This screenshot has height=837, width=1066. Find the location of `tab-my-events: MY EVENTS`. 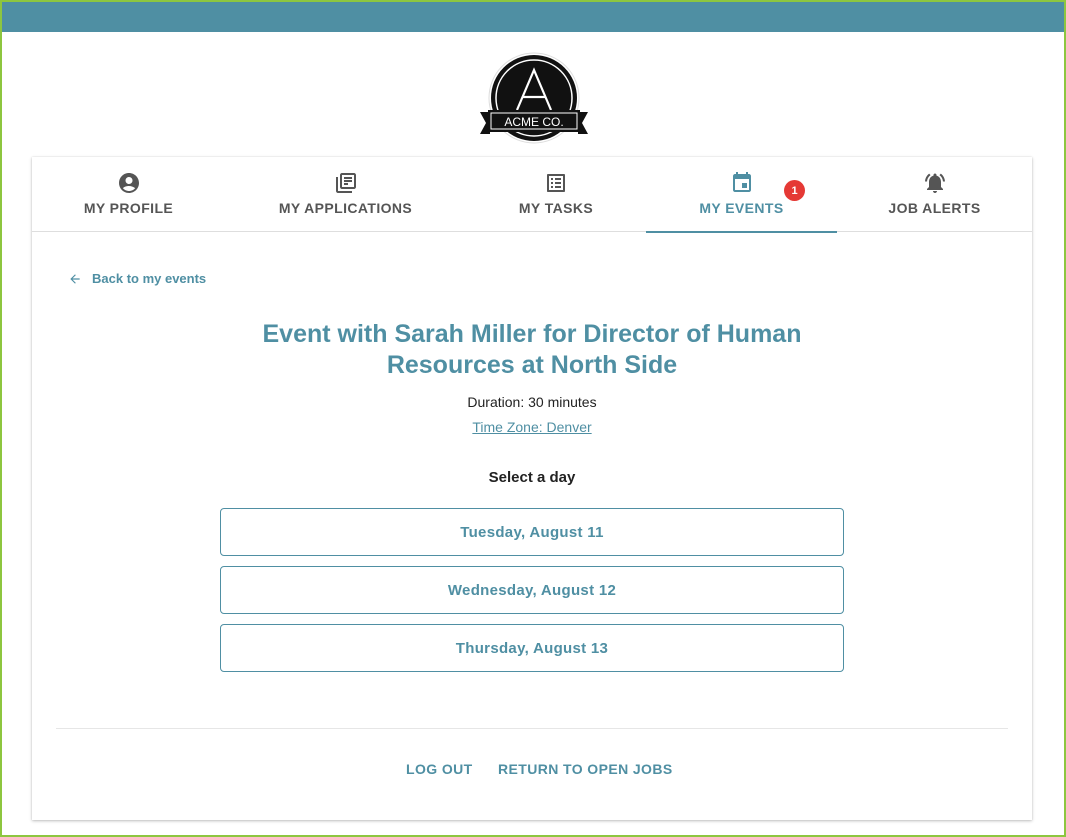

tab-my-events: MY EVENTS is located at coordinates (741, 195).